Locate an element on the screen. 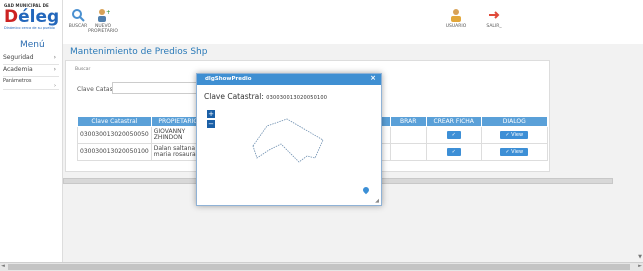 This screenshot has height=271, width=643. scroll-down-icon: ▼ is located at coordinates (640, 257).